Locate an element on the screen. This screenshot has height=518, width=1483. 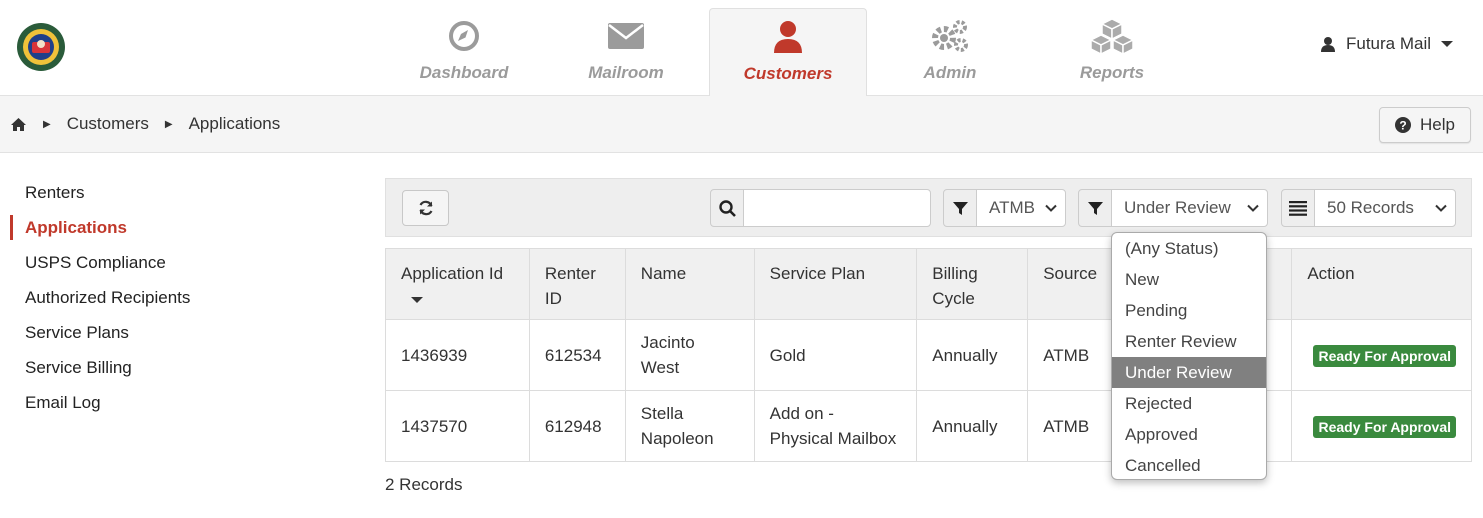
sort-desc-icon is located at coordinates (417, 300).